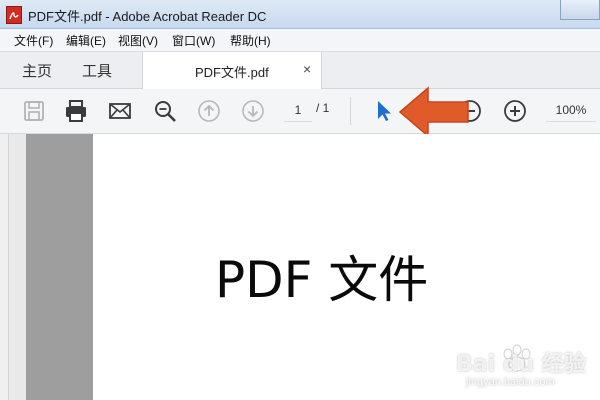  What do you see at coordinates (300, 14) in the screenshot?
I see `title-bar: PDF文件.pdf - Adobe Acrobat Reader DC` at bounding box center [300, 14].